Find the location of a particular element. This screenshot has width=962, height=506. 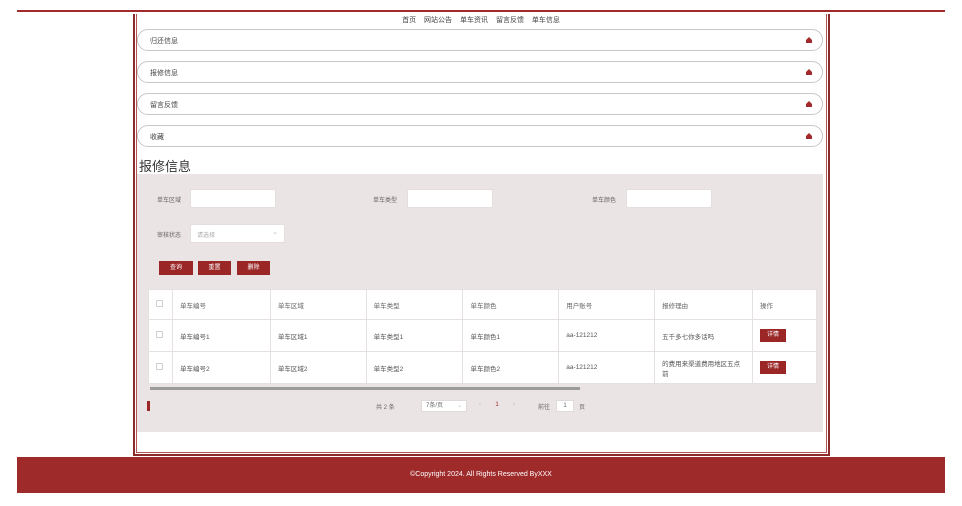

cell-color: 单车颜色2 is located at coordinates (511, 367).